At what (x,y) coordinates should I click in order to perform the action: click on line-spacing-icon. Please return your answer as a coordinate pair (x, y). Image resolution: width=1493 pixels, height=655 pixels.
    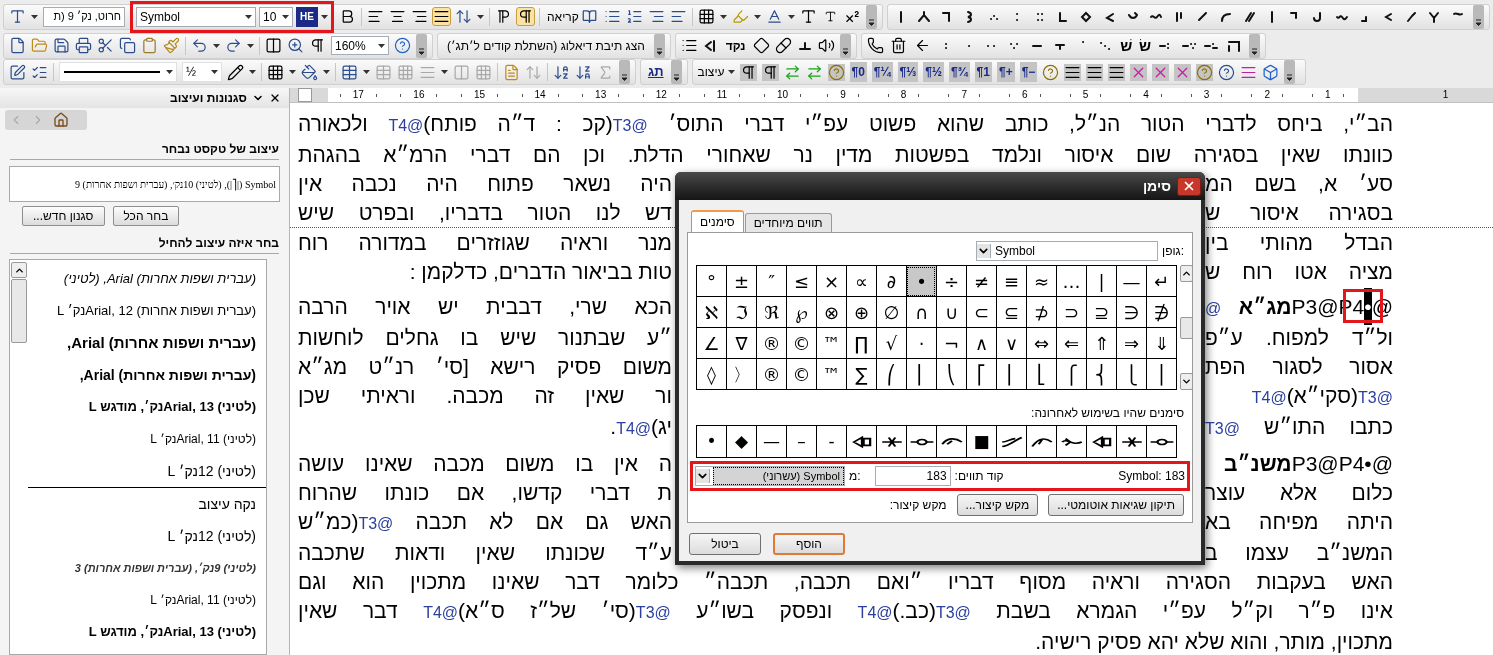
    Looking at the image, I should click on (463, 16).